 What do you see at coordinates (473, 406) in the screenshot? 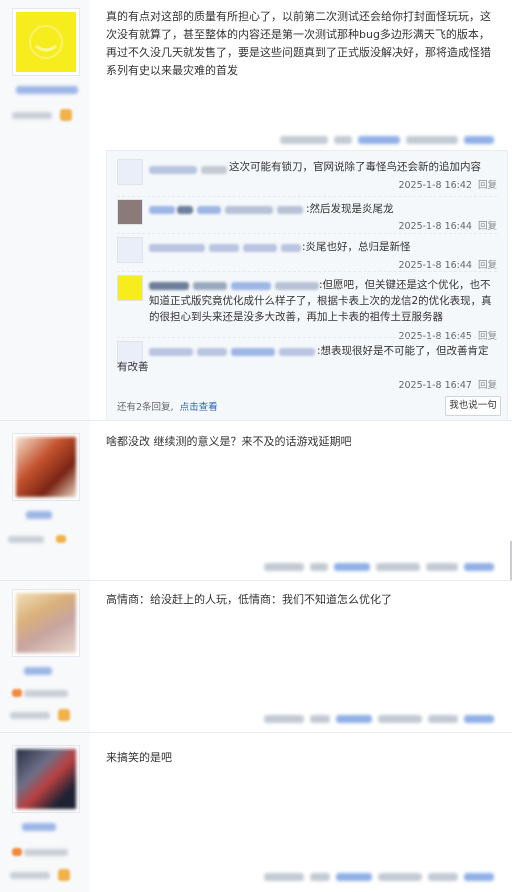
I see `say-something-button: 我也说一句` at bounding box center [473, 406].